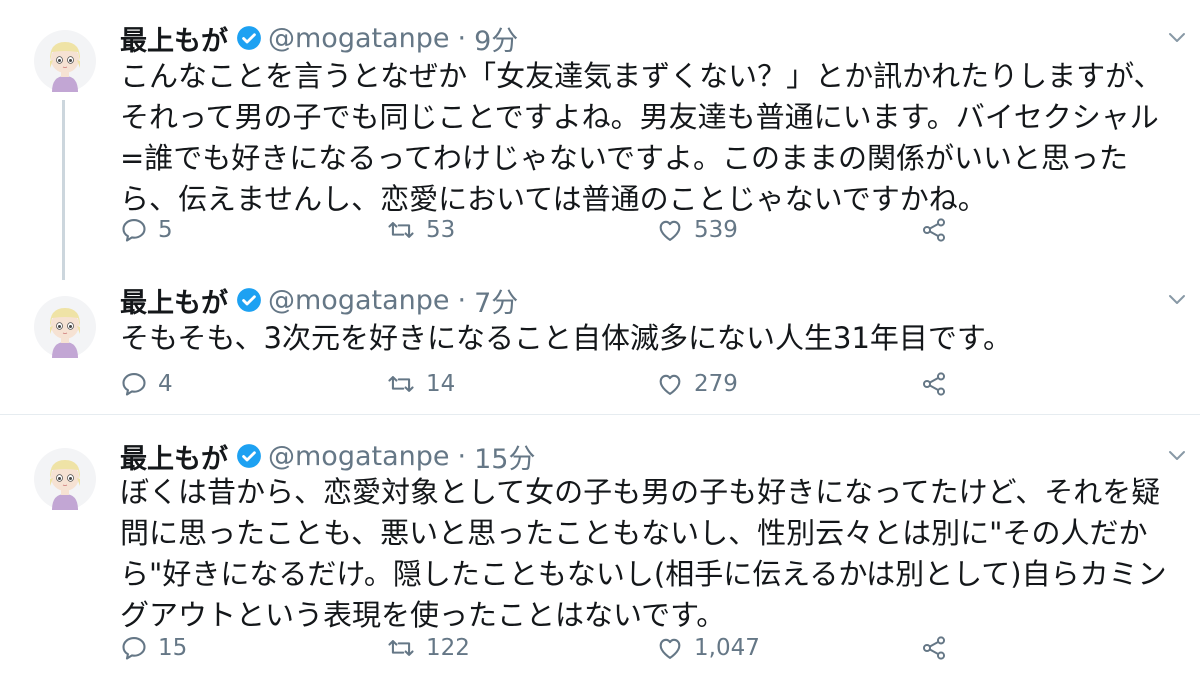  What do you see at coordinates (153, 648) in the screenshot?
I see `reply-button: 15` at bounding box center [153, 648].